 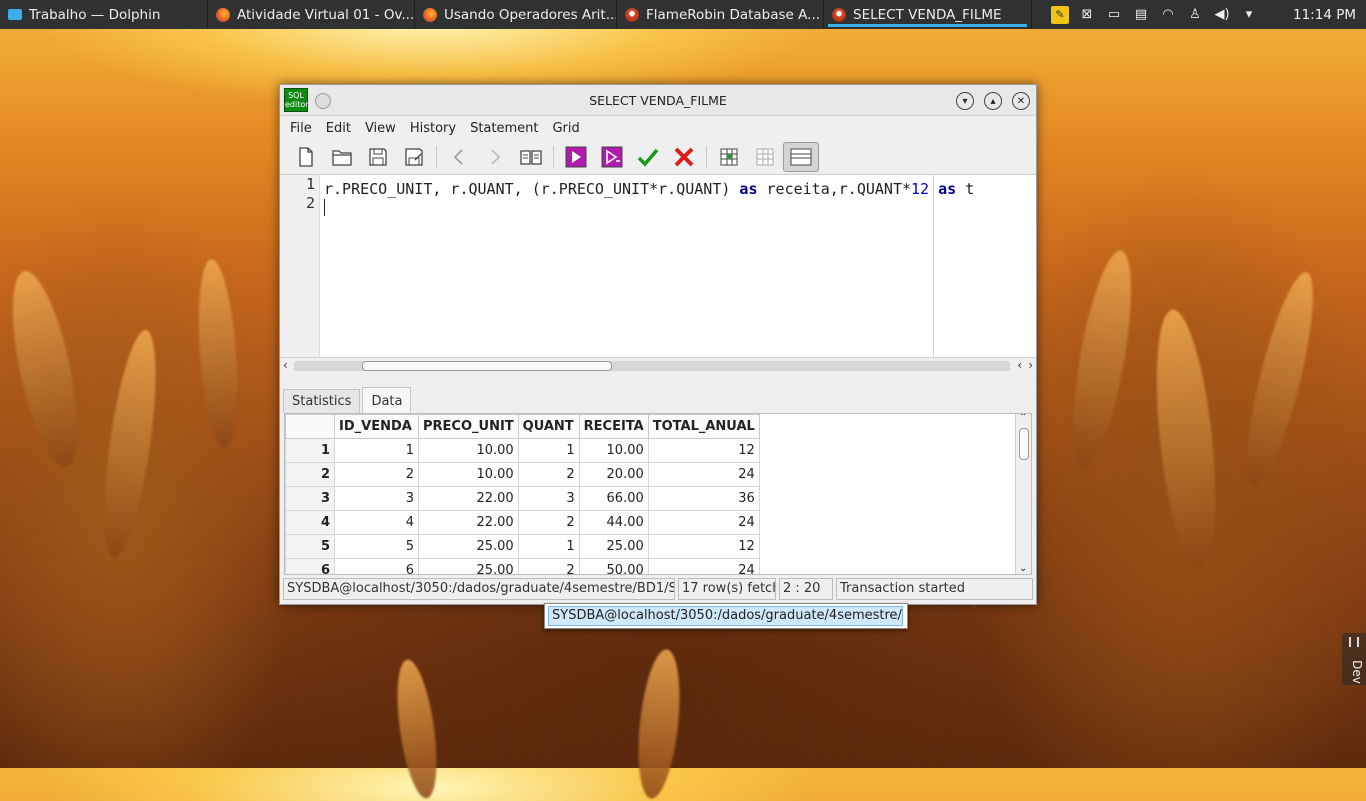 I want to click on row-number: 4, so click(x=310, y=522).